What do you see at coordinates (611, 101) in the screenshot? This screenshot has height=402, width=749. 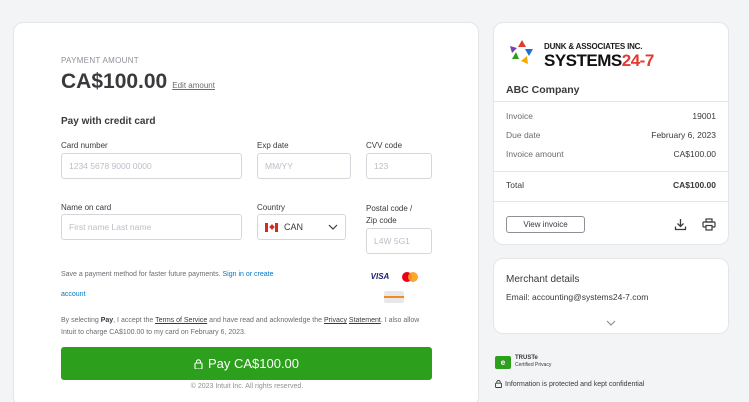 I see `invoice-divider-top` at bounding box center [611, 101].